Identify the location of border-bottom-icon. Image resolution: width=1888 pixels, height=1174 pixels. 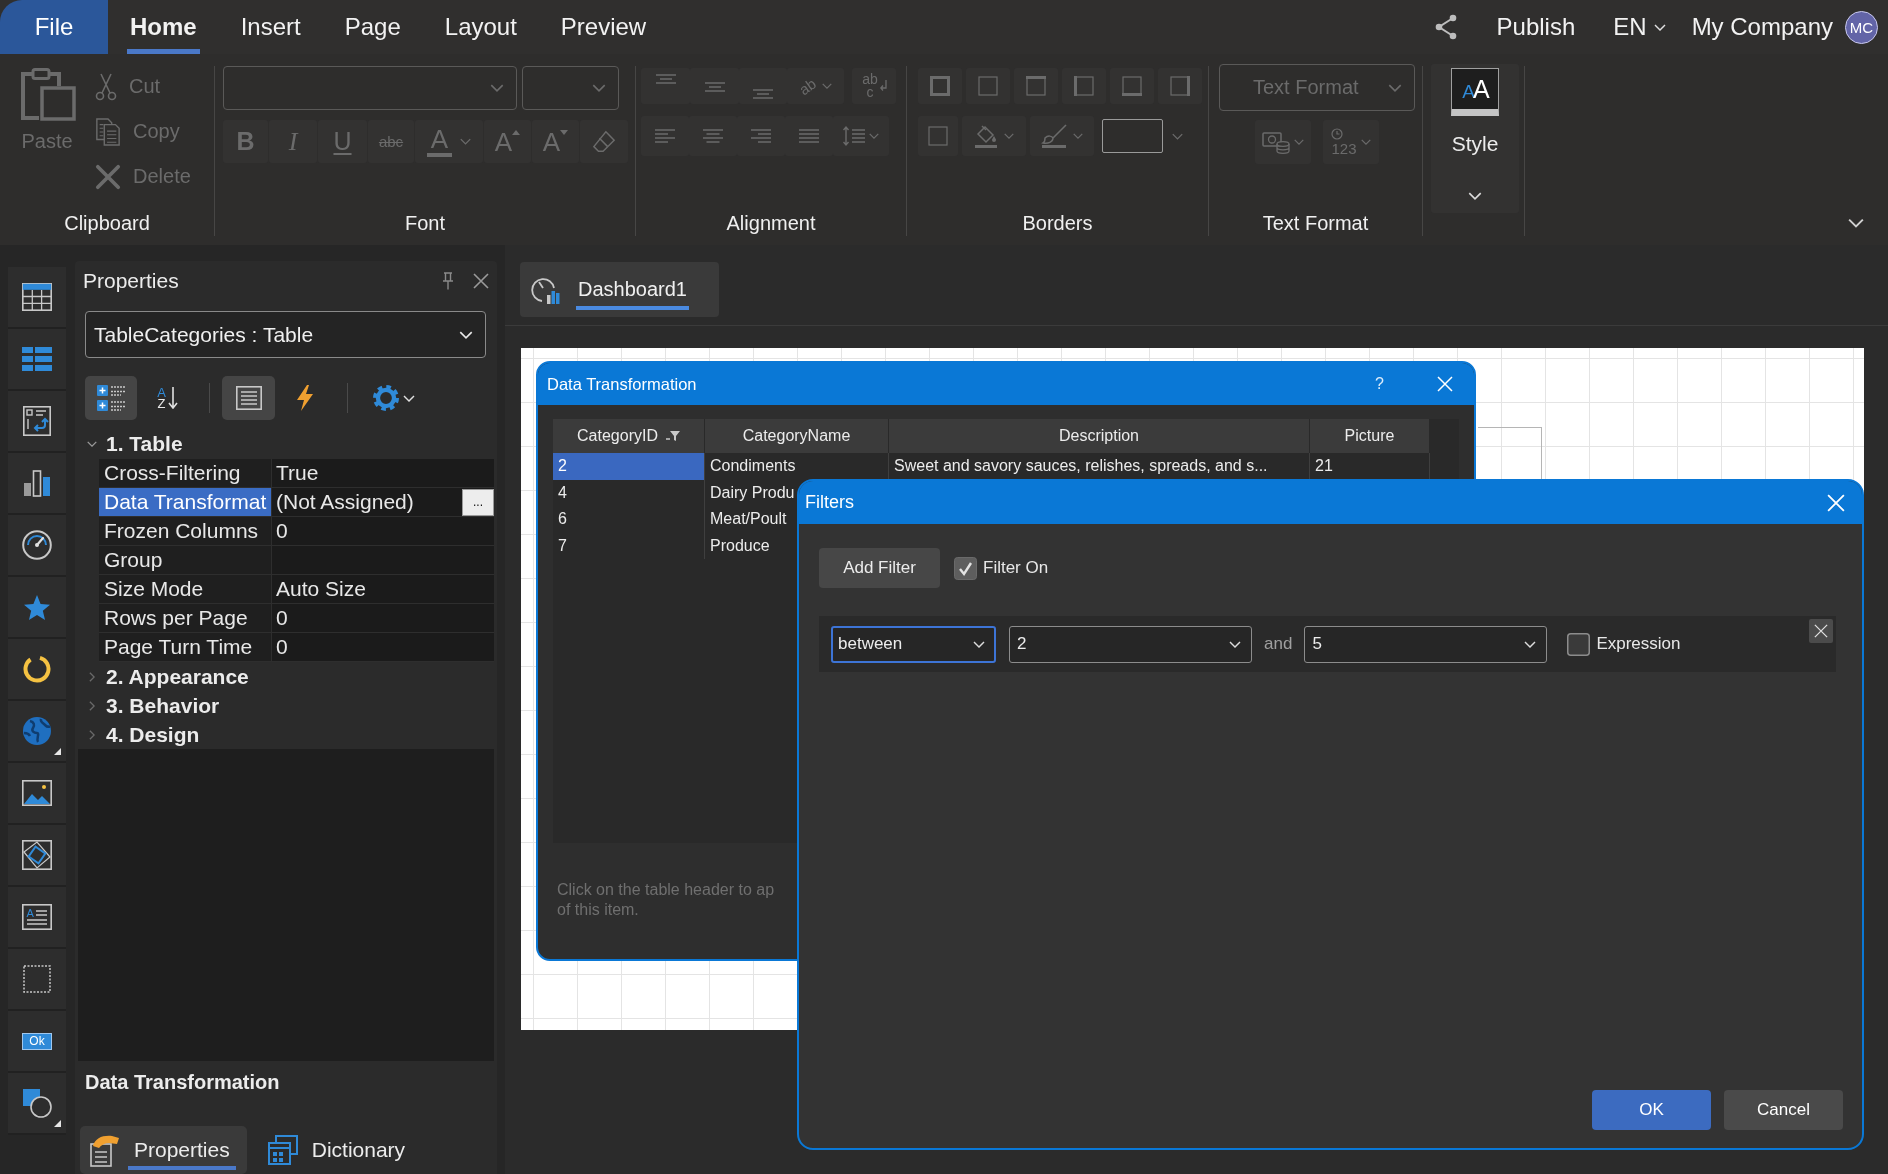
(1132, 86).